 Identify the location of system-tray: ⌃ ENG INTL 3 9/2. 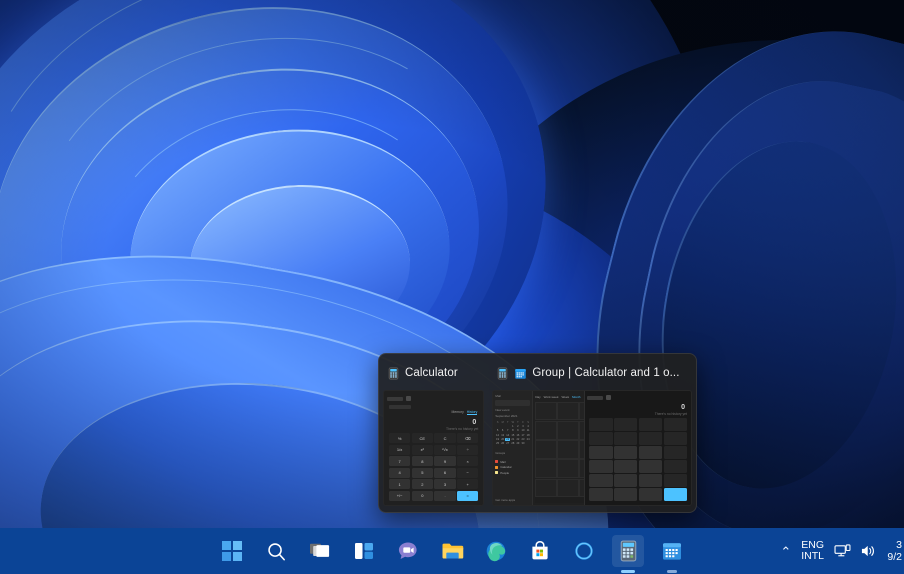
(842, 551).